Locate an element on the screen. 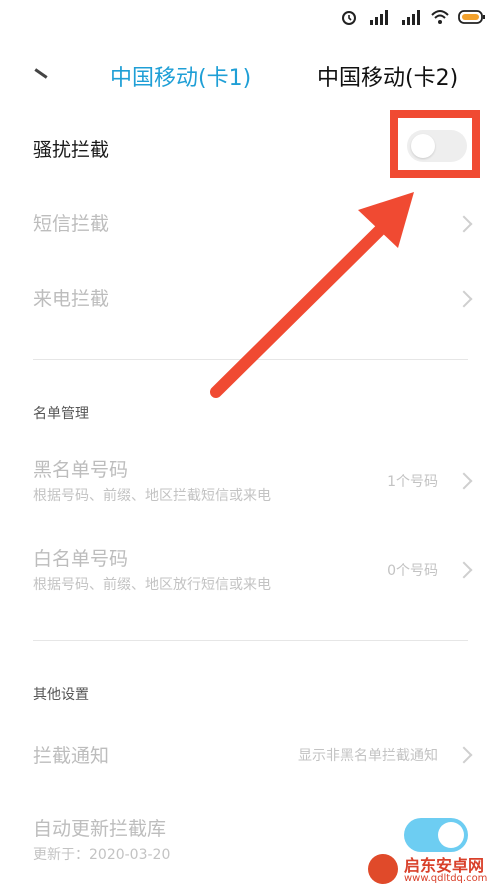  annotation-arrow is located at coordinates (312, 295).